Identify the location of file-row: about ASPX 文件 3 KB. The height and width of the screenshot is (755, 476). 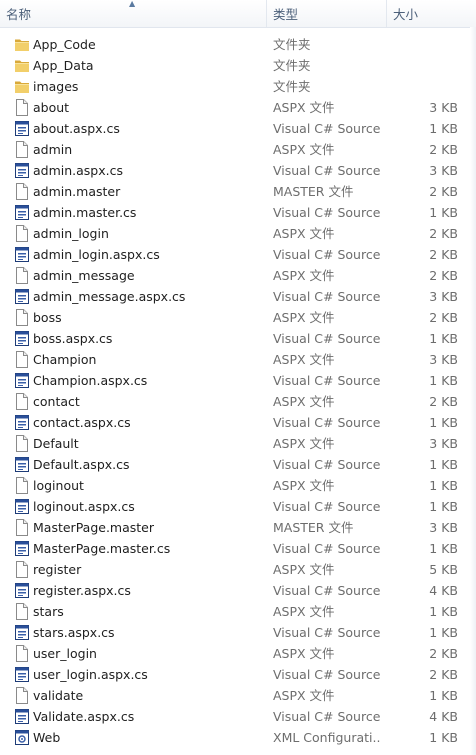
(238, 107).